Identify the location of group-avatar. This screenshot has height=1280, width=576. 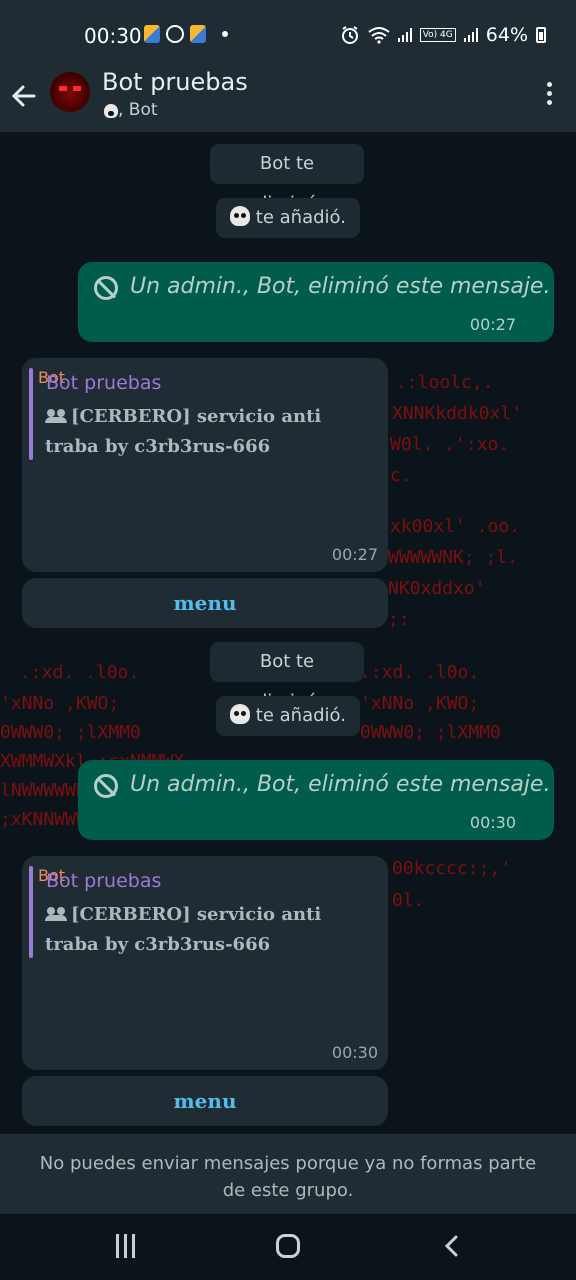
(70, 92).